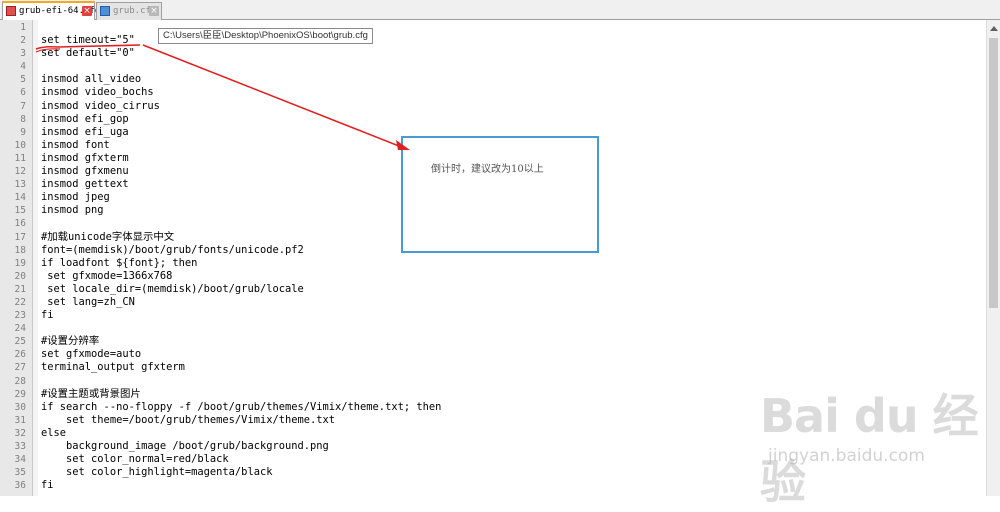  What do you see at coordinates (20, 289) in the screenshot?
I see `line-number: 21` at bounding box center [20, 289].